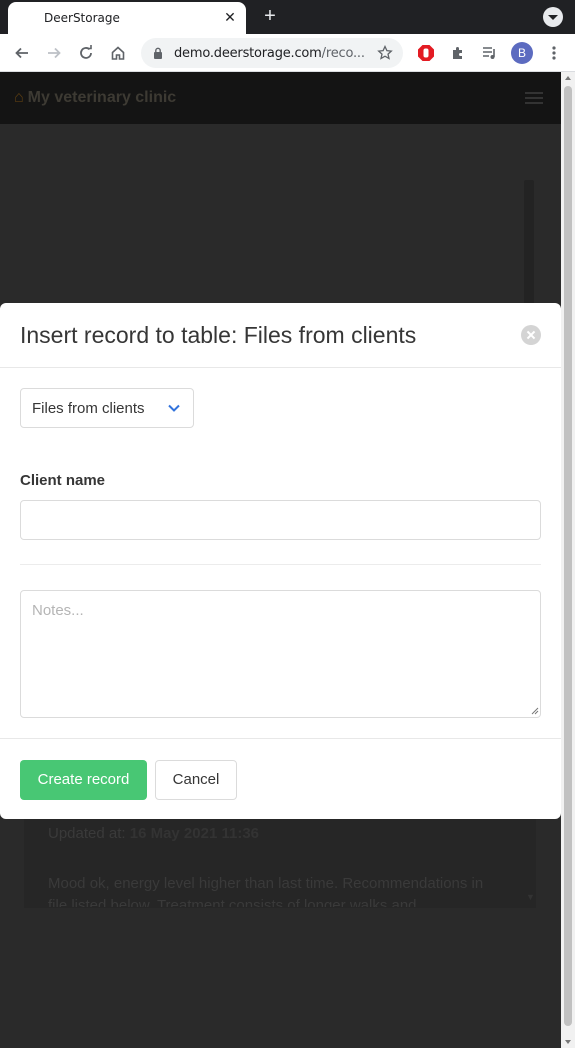  What do you see at coordinates (280, 98) in the screenshot?
I see `app-navbar: ⌂ My veterinary clinic` at bounding box center [280, 98].